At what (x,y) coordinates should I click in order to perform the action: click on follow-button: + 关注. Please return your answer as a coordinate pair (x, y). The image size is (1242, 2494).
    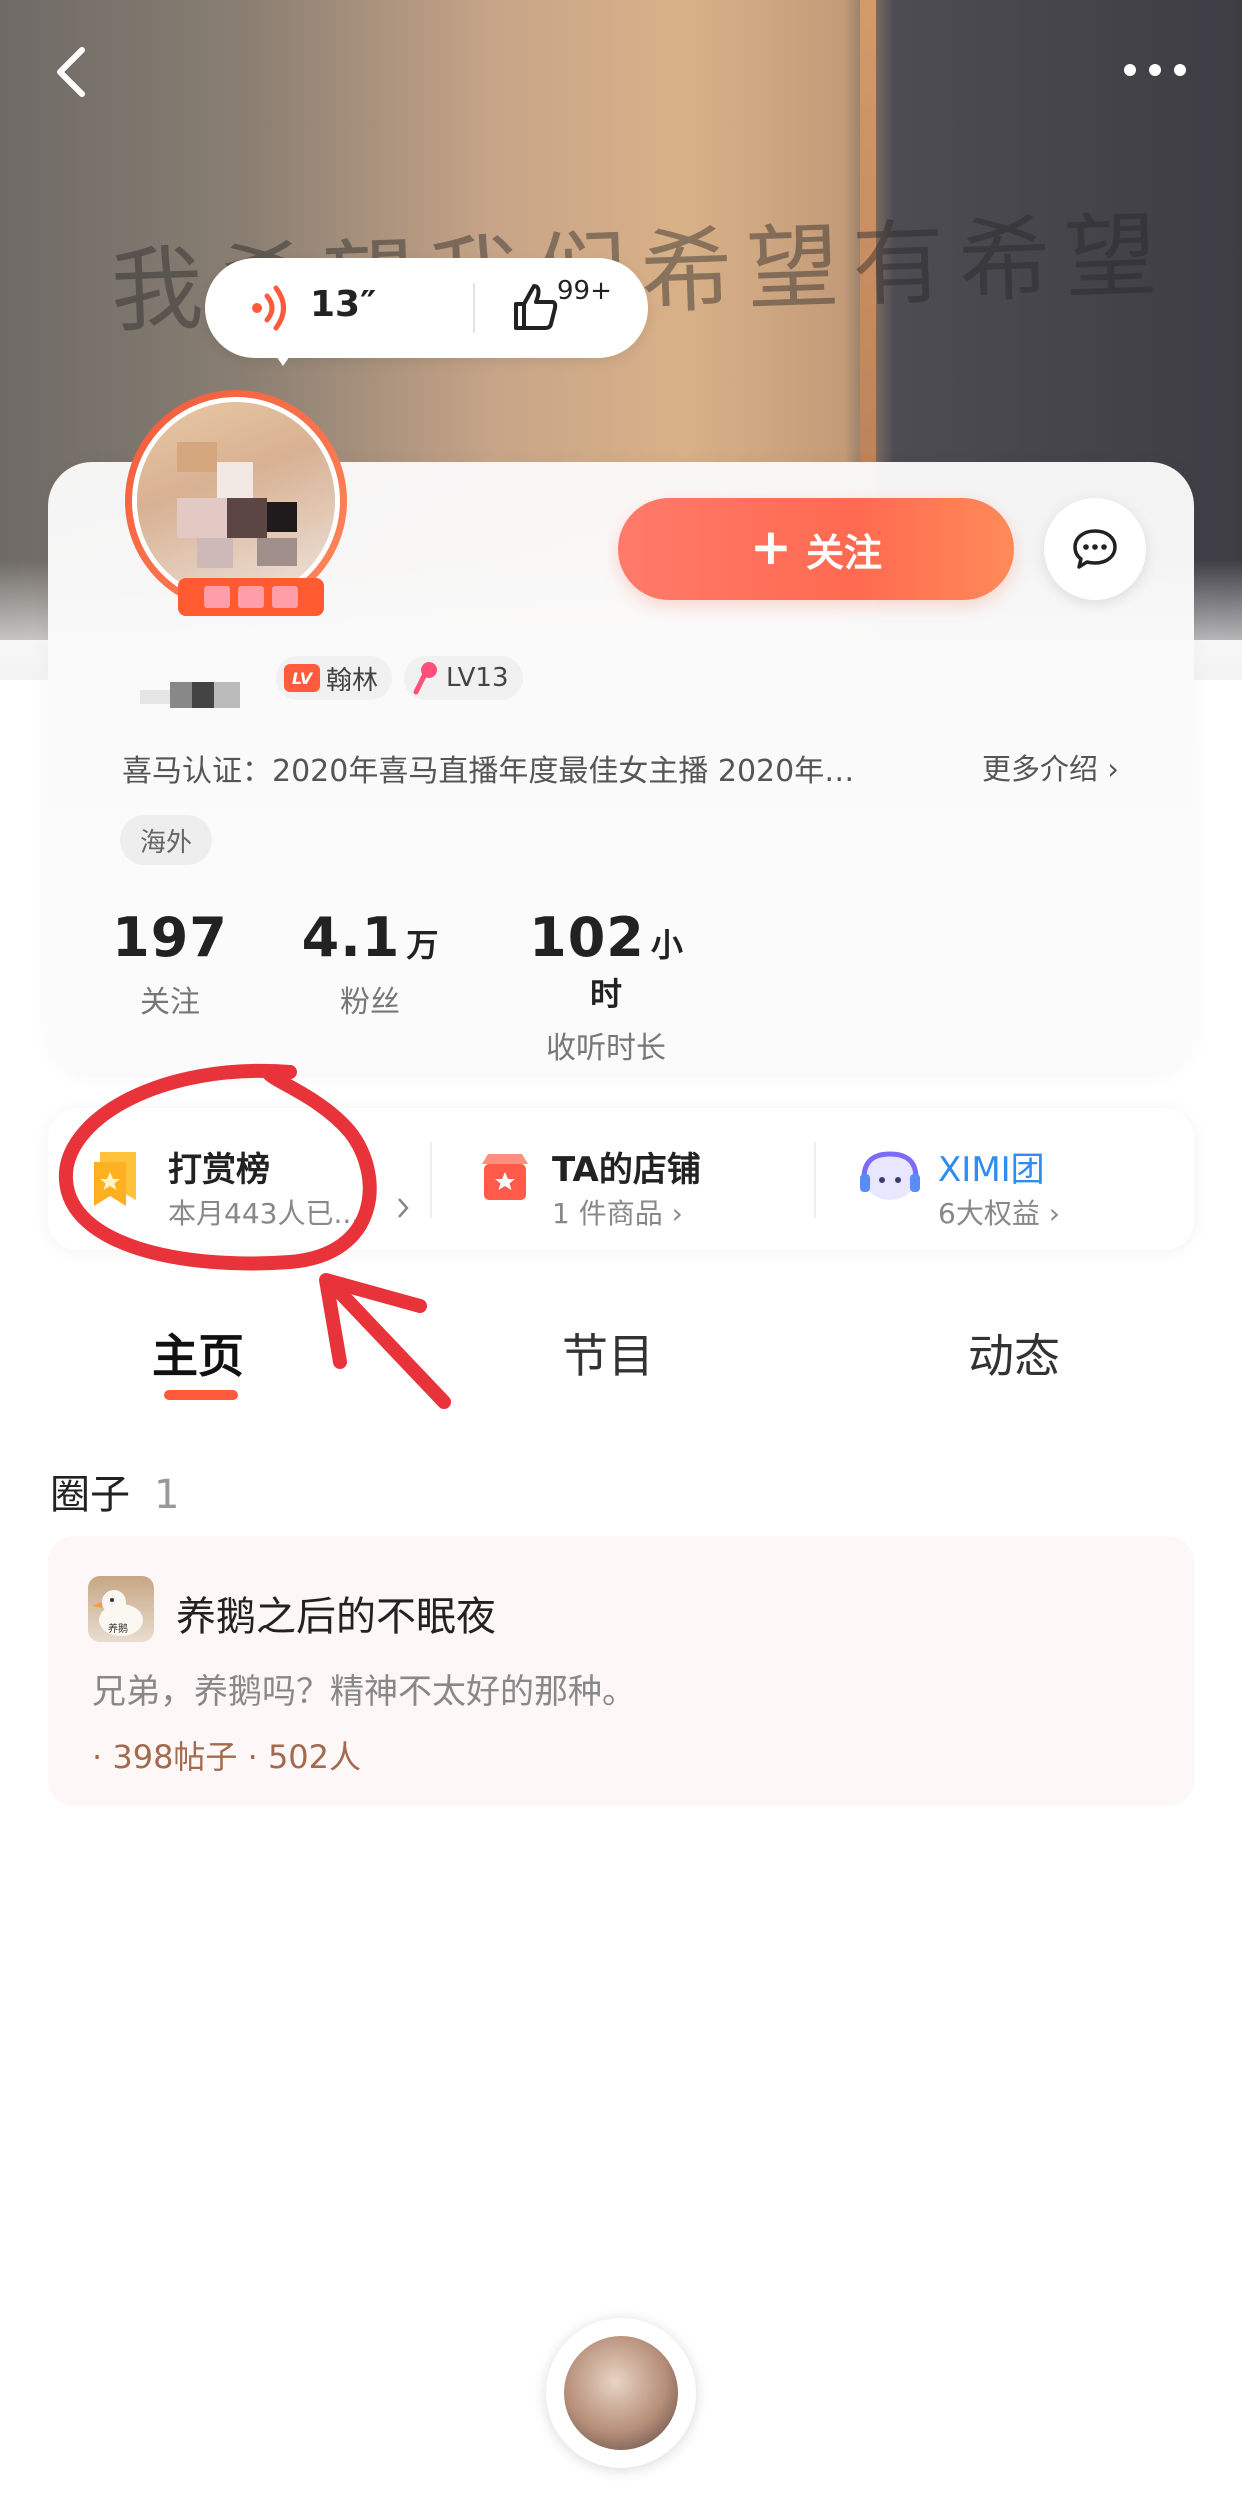
    Looking at the image, I should click on (816, 549).